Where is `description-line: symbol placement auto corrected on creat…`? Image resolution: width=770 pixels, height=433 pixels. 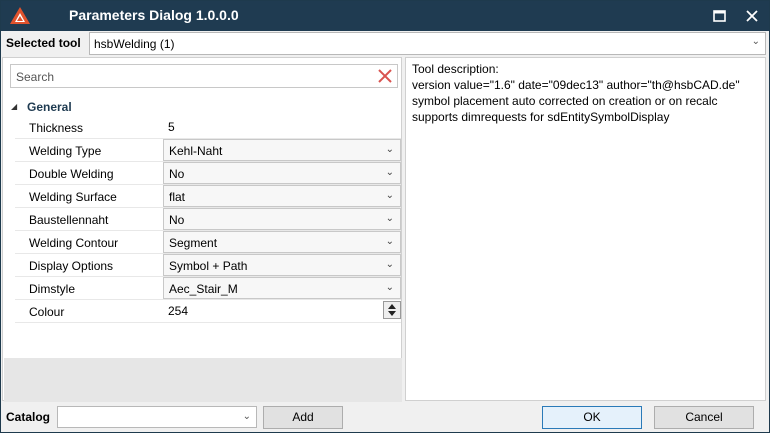
description-line: symbol placement auto corrected on creat… is located at coordinates (565, 101).